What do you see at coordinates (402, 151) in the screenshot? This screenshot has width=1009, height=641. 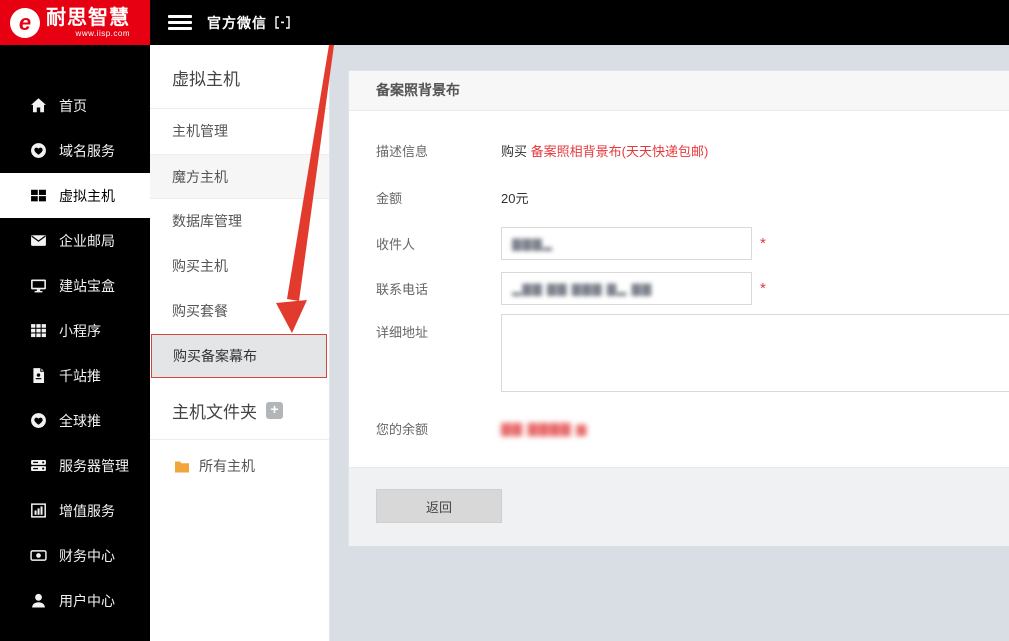 I see `description-label: 描述信息` at bounding box center [402, 151].